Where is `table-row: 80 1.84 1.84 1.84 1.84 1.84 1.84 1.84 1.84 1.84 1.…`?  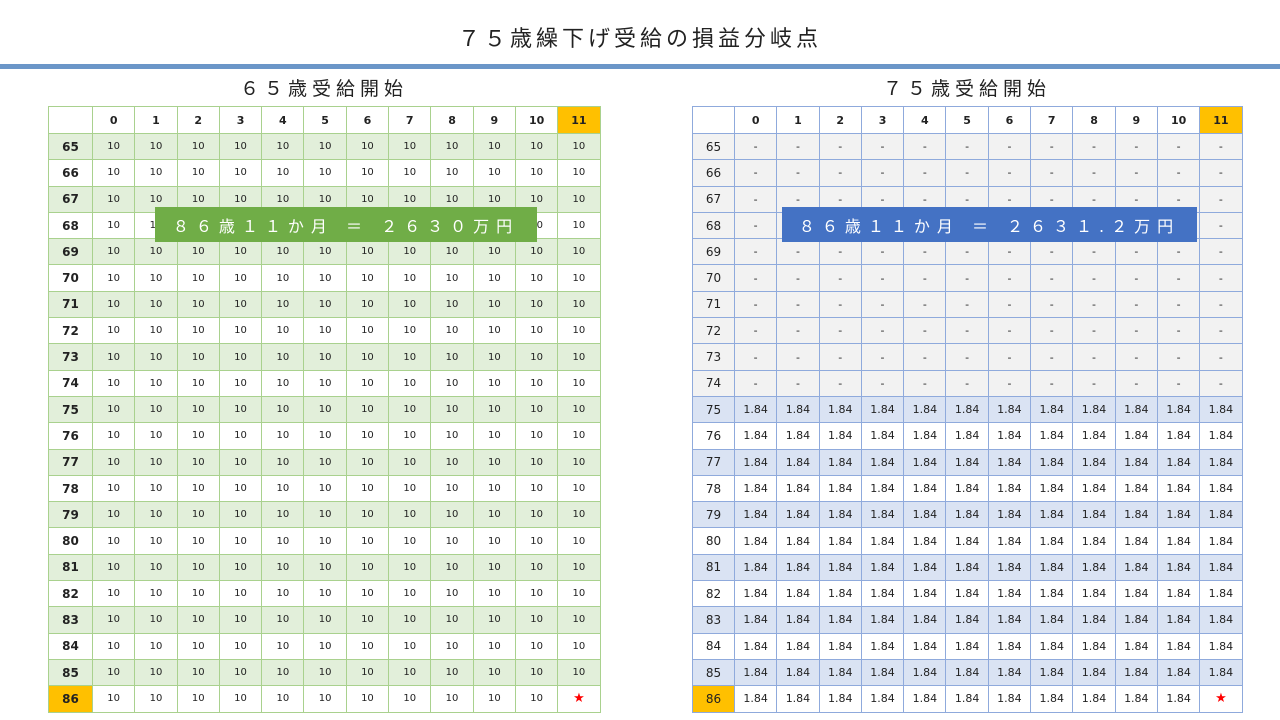 table-row: 80 1.84 1.84 1.84 1.84 1.84 1.84 1.84 1.84 1.84 1.… is located at coordinates (967, 541).